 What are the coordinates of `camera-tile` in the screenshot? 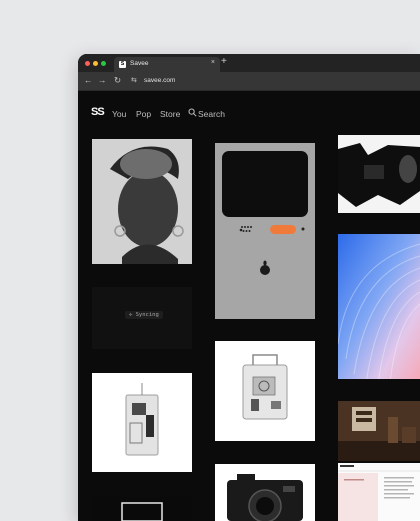 It's located at (265, 492).